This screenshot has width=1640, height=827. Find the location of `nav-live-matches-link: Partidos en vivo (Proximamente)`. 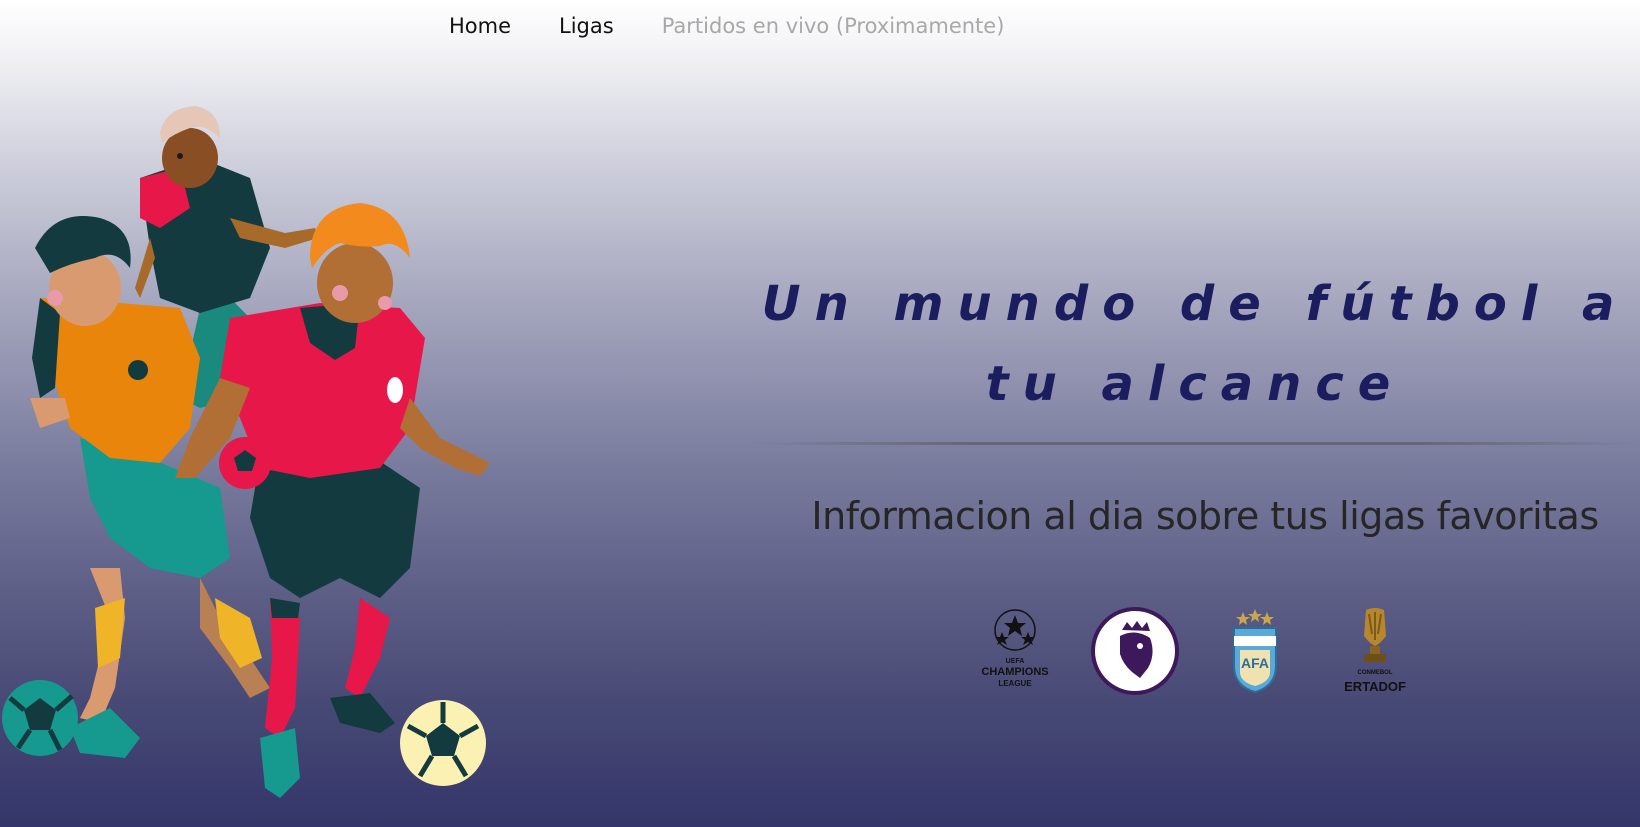

nav-live-matches-link: Partidos en vivo (Proximamente) is located at coordinates (833, 26).